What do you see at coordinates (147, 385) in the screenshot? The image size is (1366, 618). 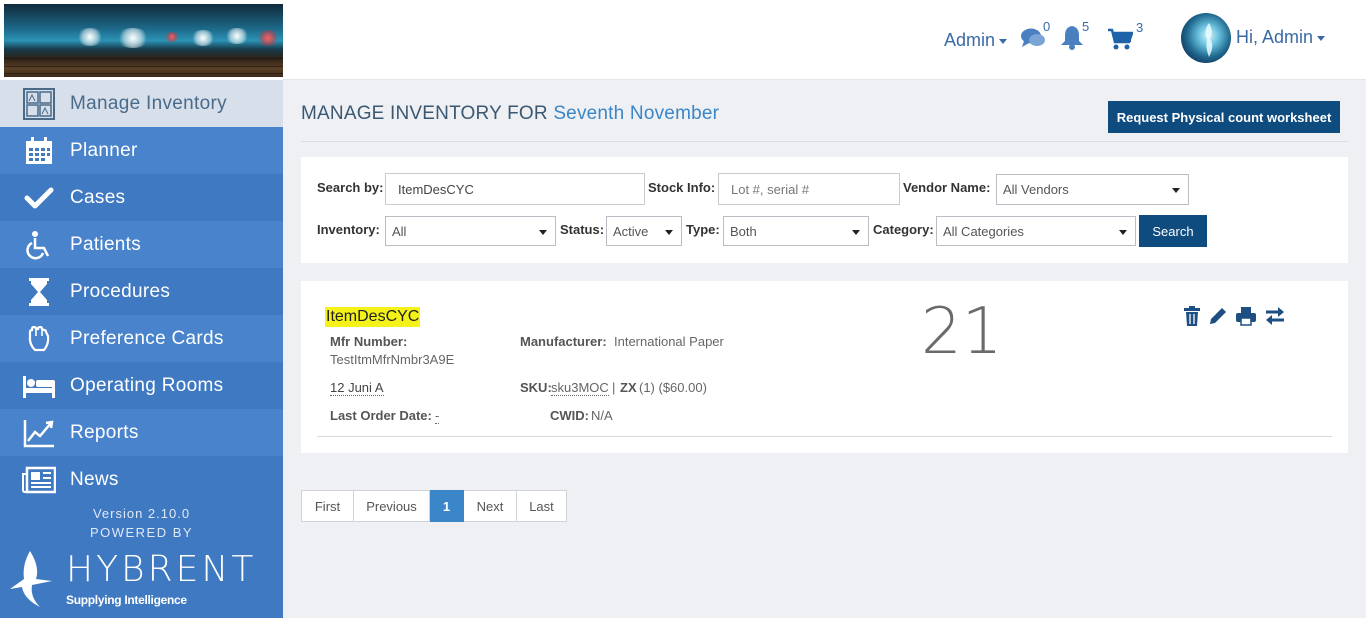 I see `sidebar-item-label: Operating Rooms` at bounding box center [147, 385].